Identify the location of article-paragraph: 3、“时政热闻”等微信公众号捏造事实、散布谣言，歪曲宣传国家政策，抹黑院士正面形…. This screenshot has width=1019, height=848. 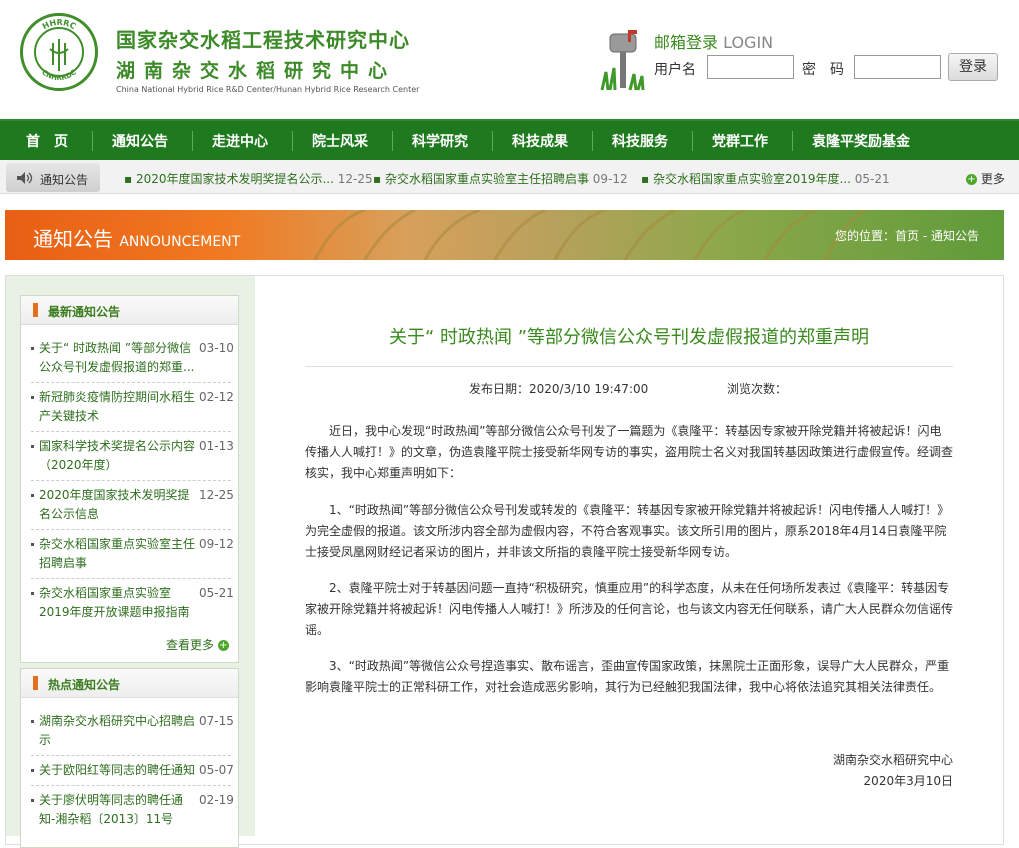
(627, 676).